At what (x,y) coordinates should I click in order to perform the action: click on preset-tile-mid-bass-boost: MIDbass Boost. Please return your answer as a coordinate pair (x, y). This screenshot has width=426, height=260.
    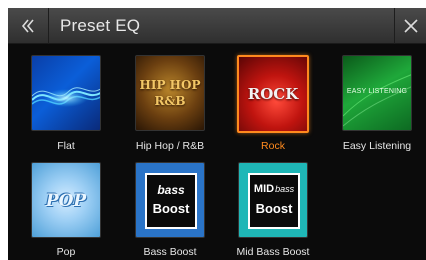
    Looking at the image, I should click on (273, 200).